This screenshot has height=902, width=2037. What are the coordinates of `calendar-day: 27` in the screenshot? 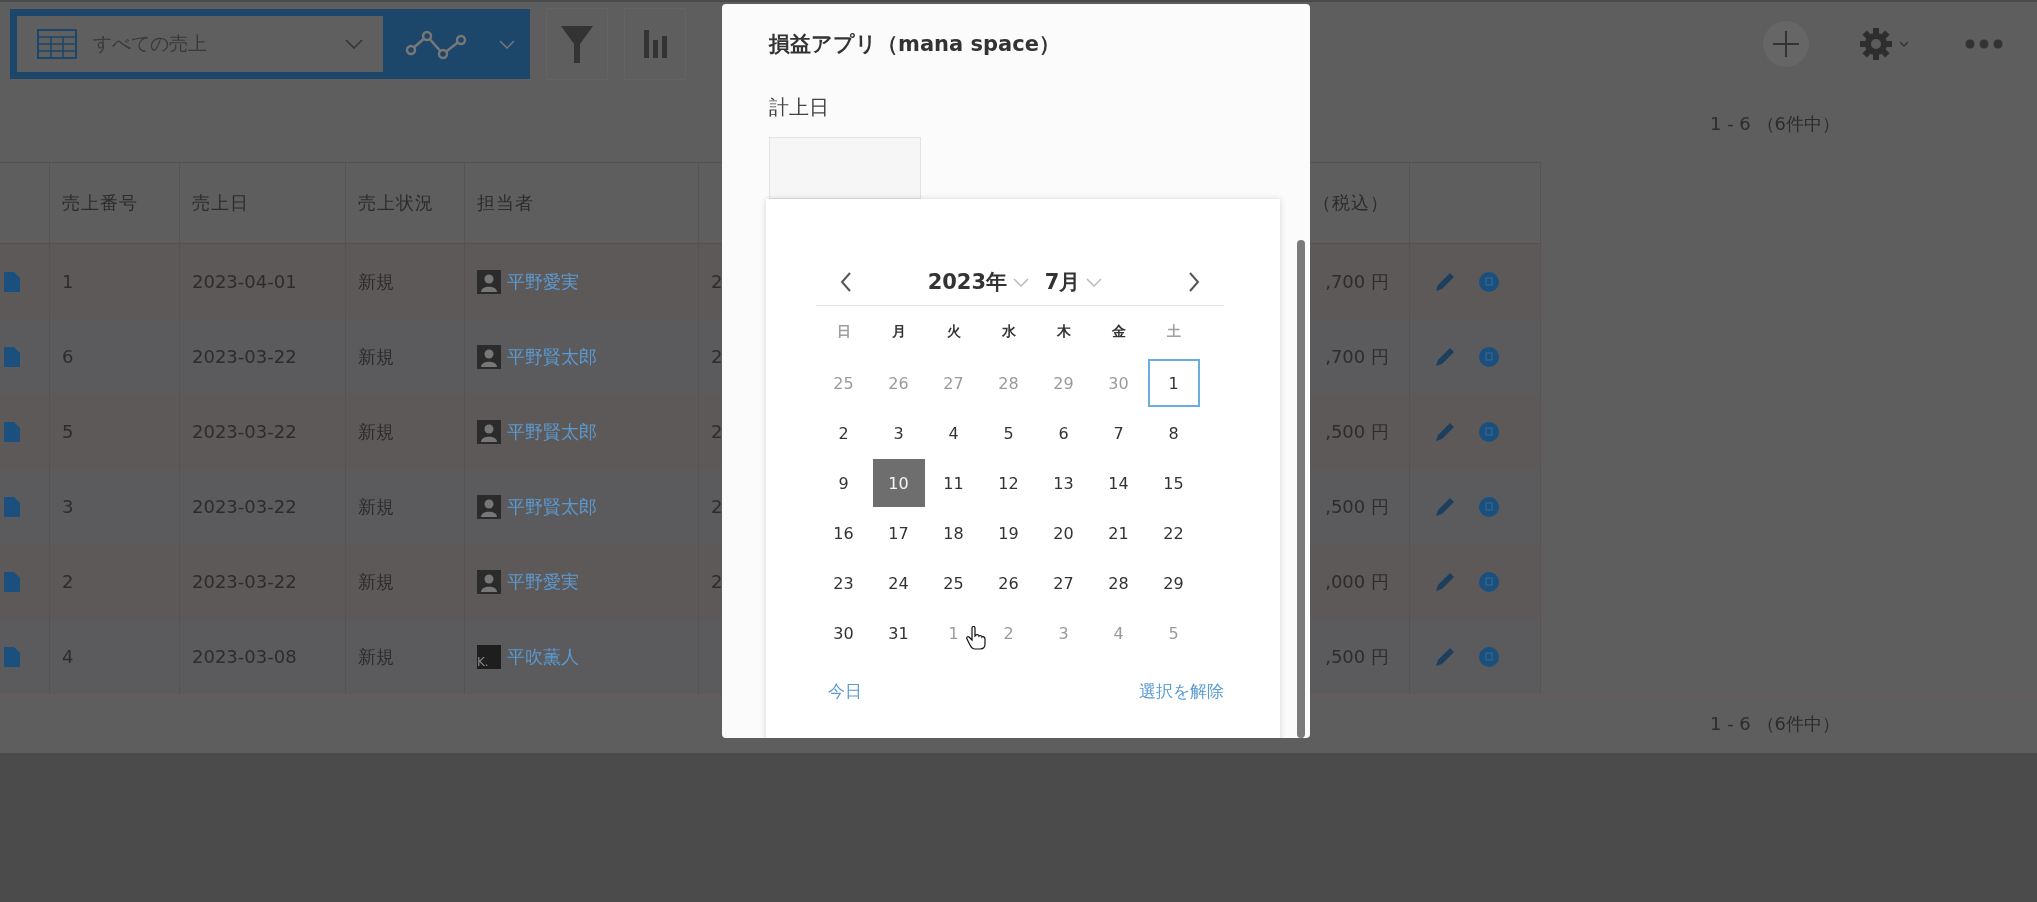 It's located at (1063, 583).